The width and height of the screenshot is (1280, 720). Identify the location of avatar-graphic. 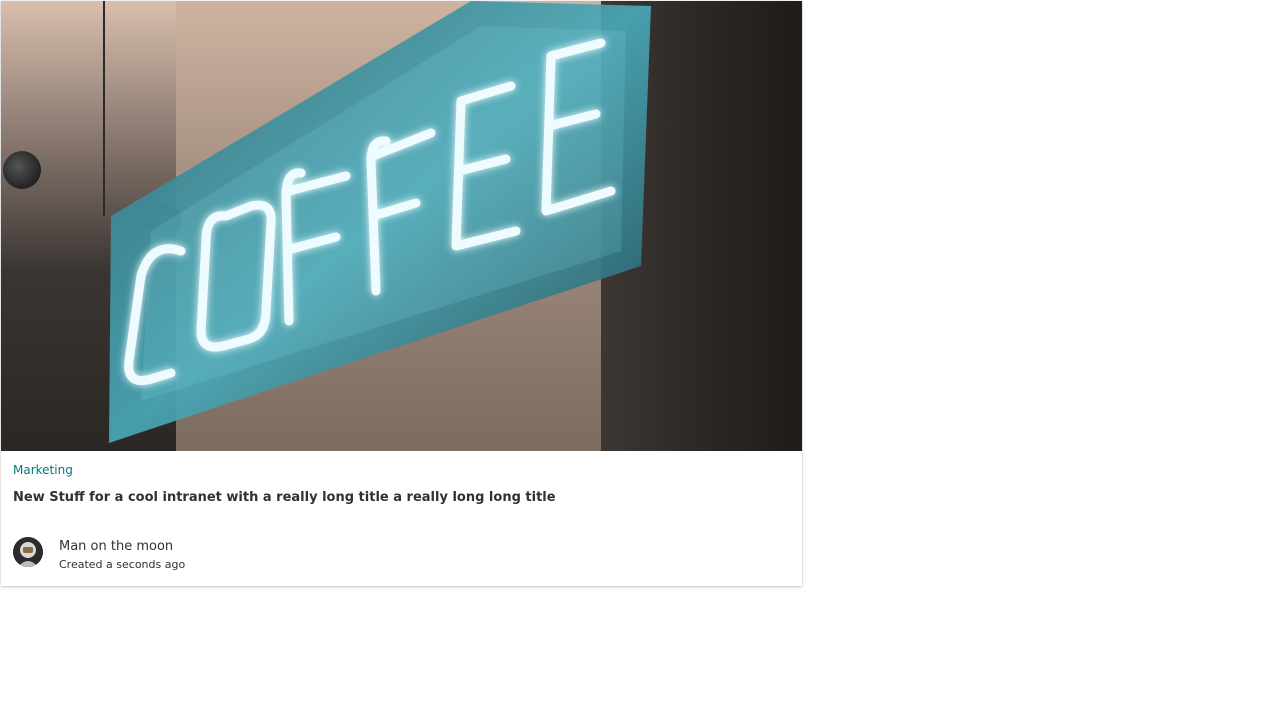
(28, 552).